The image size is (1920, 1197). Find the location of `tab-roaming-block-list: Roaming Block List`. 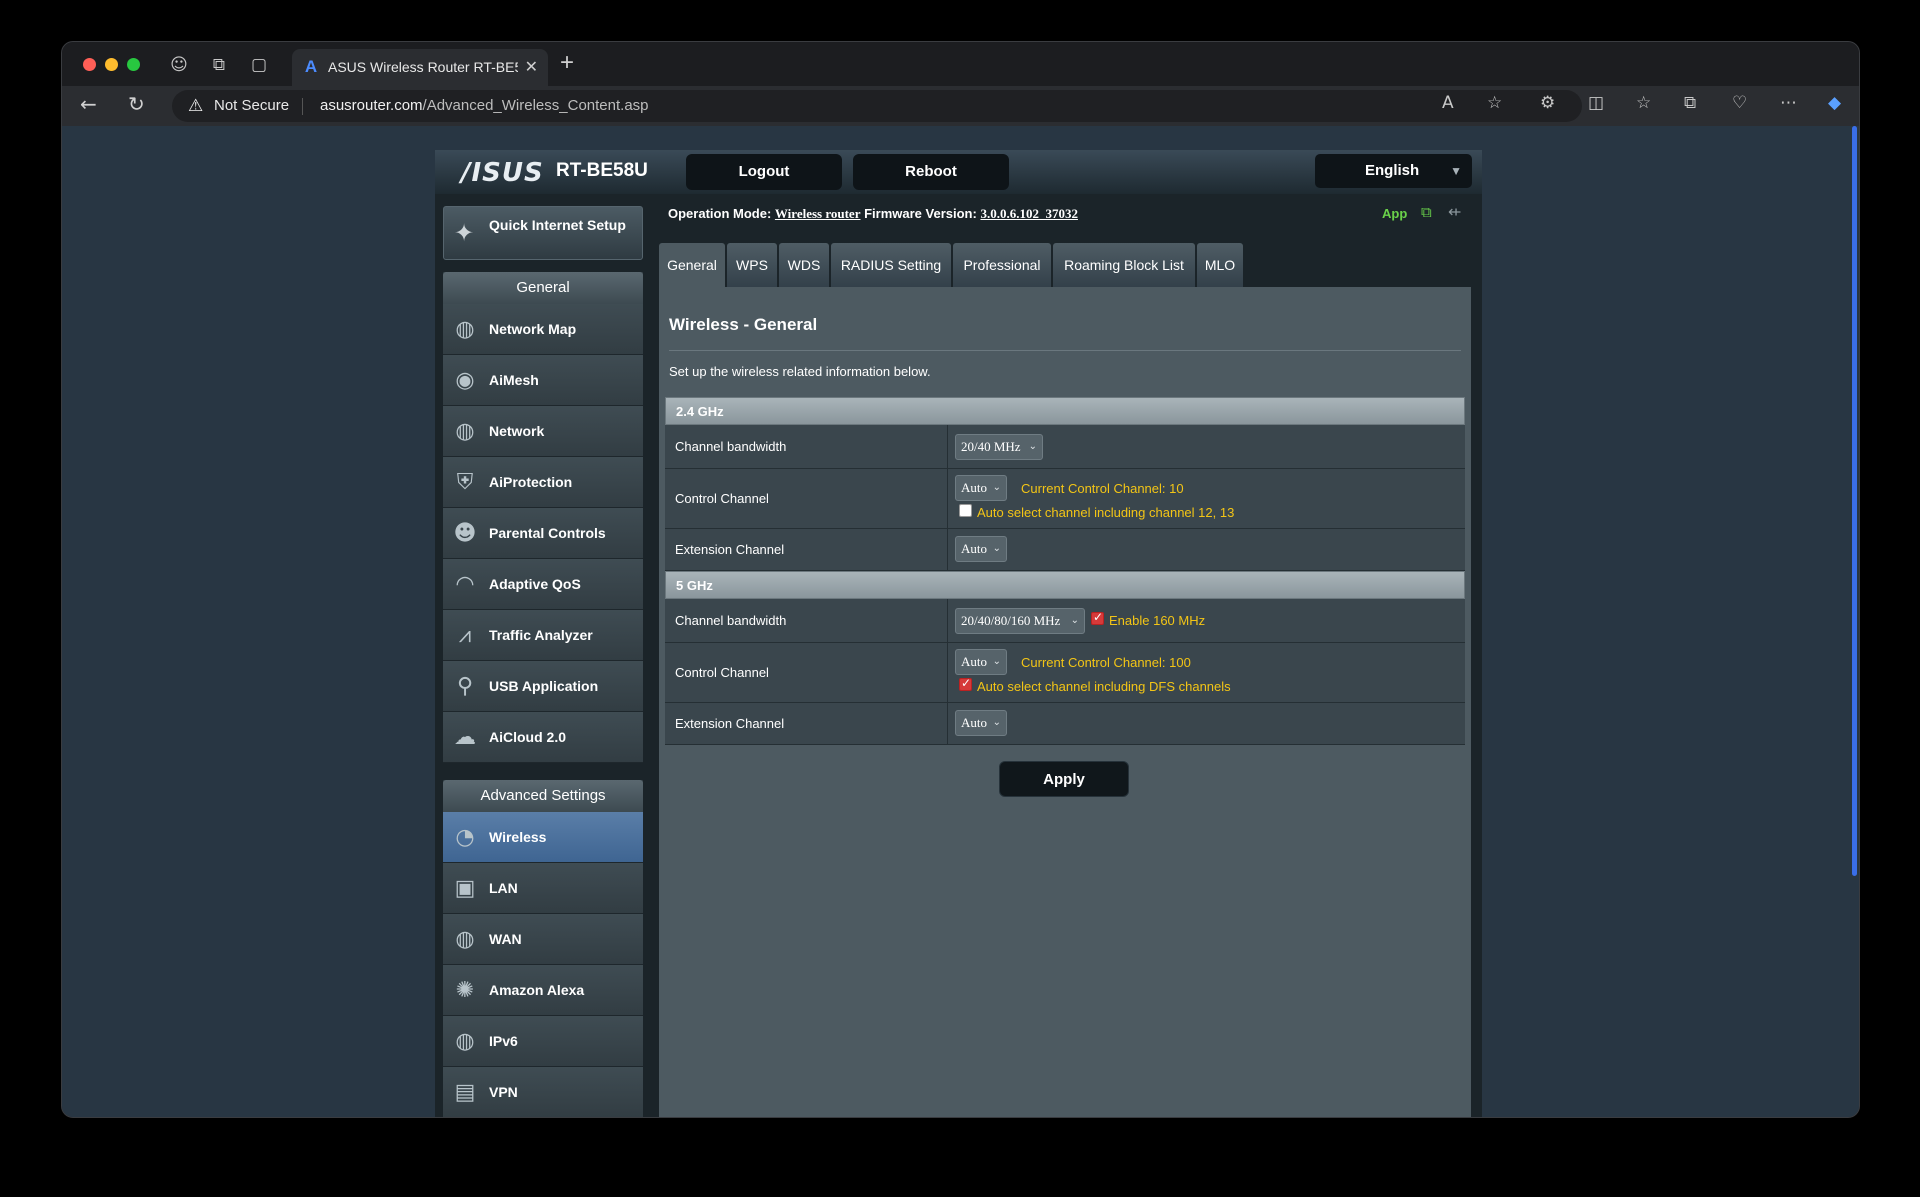

tab-roaming-block-list: Roaming Block List is located at coordinates (1124, 265).